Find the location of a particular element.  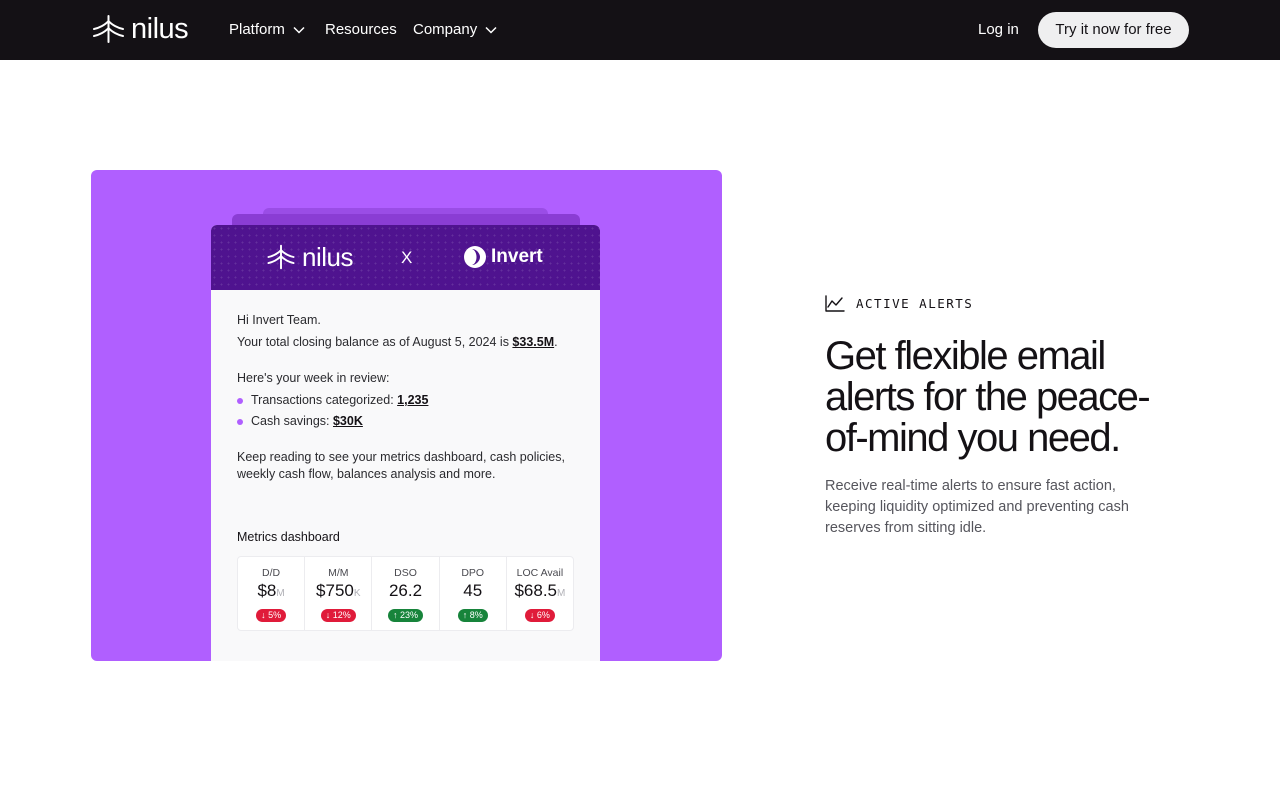

metric-label: DSO is located at coordinates (405, 573).